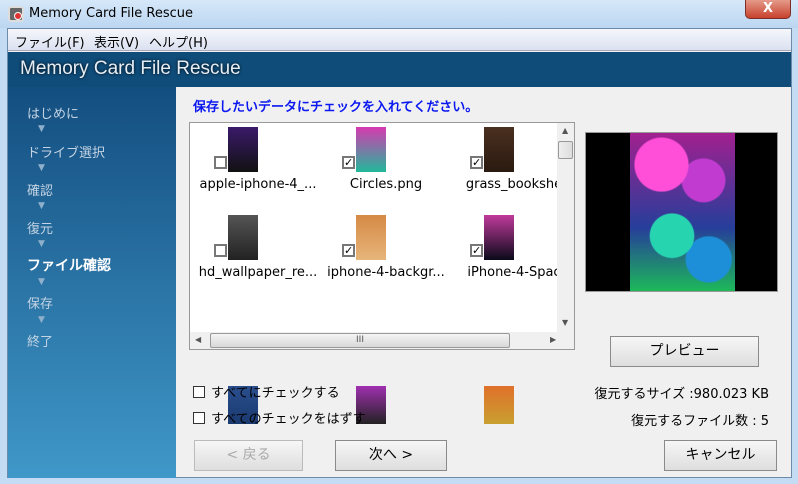 The width and height of the screenshot is (798, 484). What do you see at coordinates (40, 304) in the screenshot?
I see `step-save: 保存` at bounding box center [40, 304].